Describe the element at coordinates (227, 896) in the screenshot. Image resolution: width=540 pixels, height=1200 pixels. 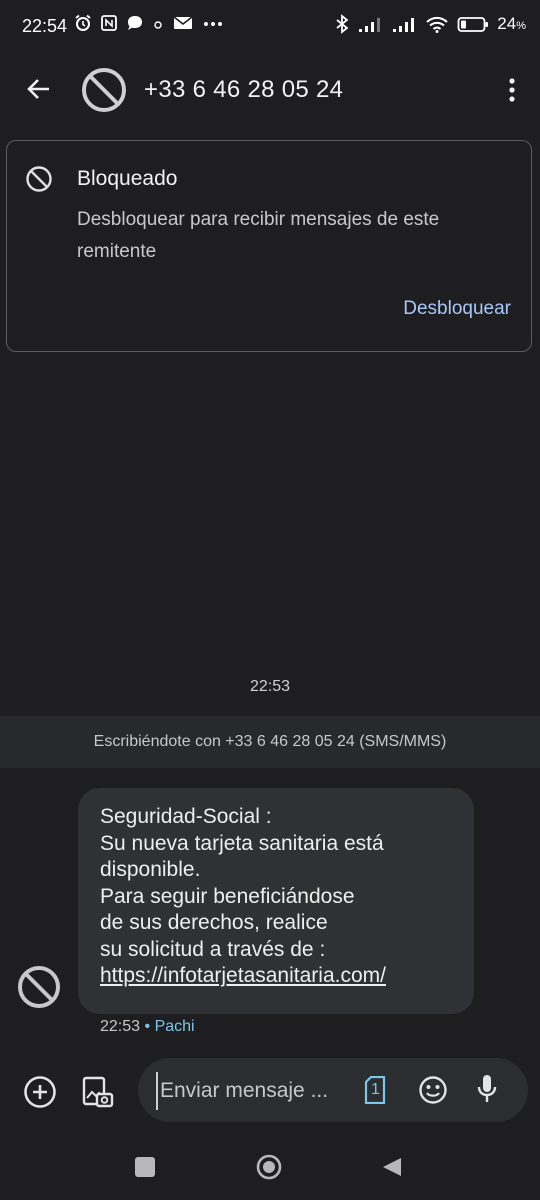
I see `message-line: Para seguir beneficiándose` at that location.